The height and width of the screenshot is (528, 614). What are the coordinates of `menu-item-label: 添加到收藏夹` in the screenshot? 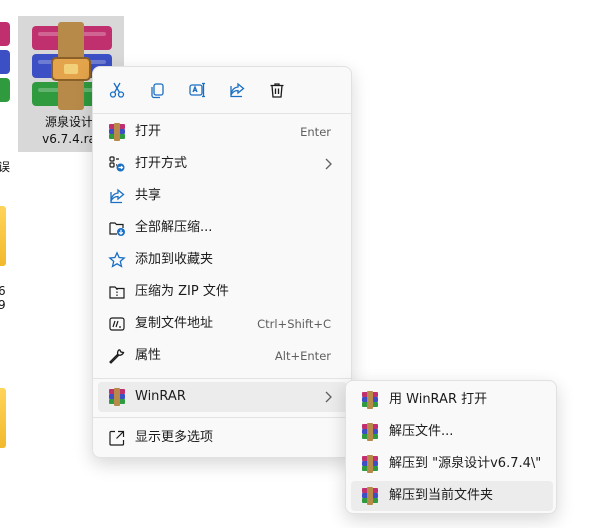 It's located at (174, 259).